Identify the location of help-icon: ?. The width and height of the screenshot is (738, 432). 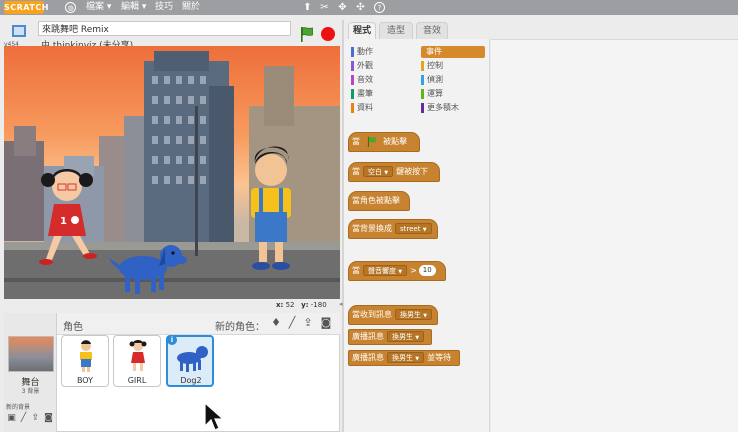
(379, 7).